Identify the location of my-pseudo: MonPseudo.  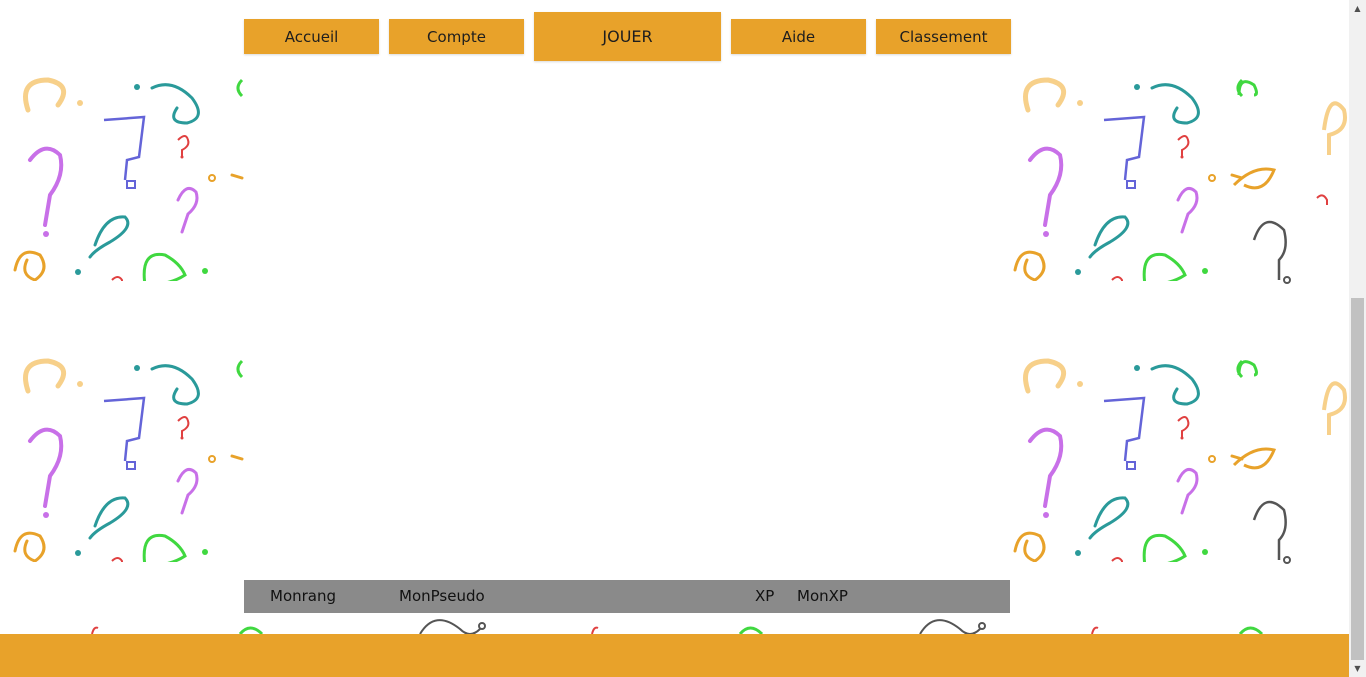
(442, 596).